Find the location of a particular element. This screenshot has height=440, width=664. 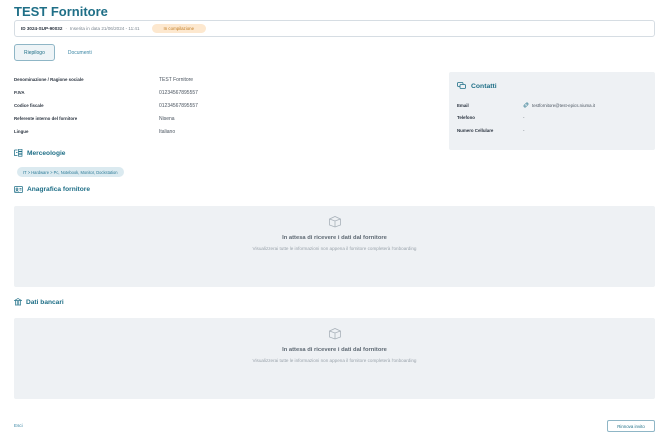

info-label: Denominazione / Ragione sociale is located at coordinates (49, 79).